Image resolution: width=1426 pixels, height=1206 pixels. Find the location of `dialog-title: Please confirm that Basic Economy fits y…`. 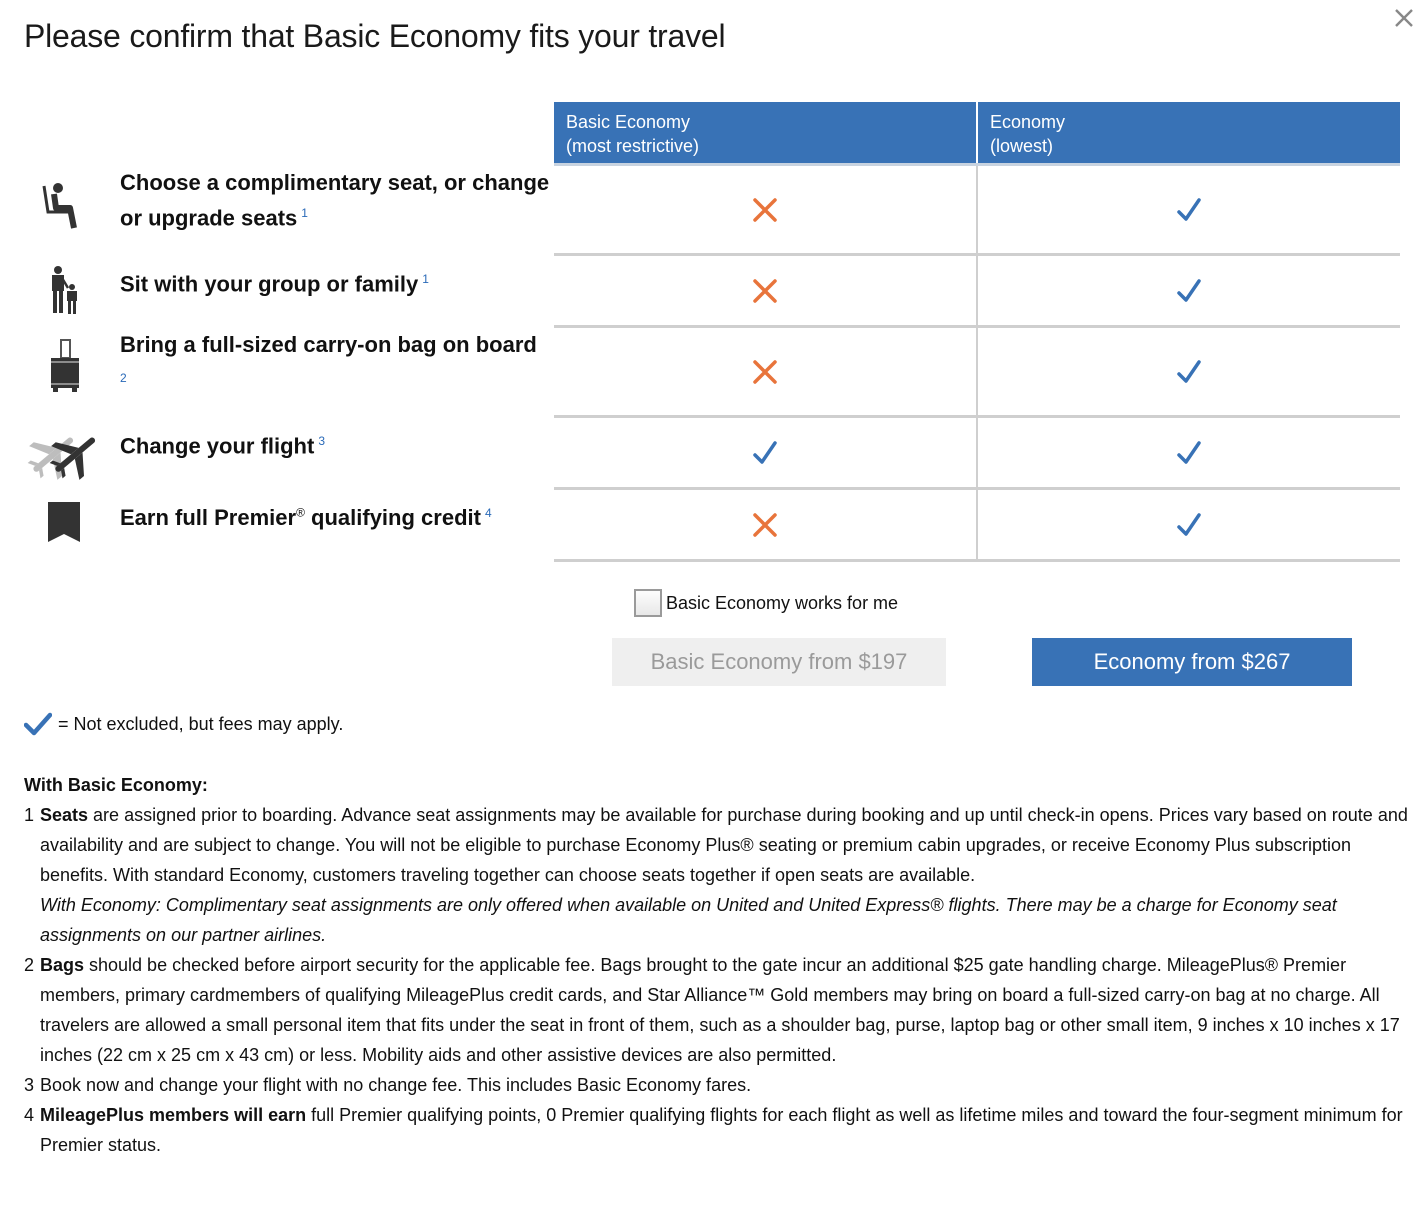

dialog-title: Please confirm that Basic Economy fits y… is located at coordinates (375, 36).